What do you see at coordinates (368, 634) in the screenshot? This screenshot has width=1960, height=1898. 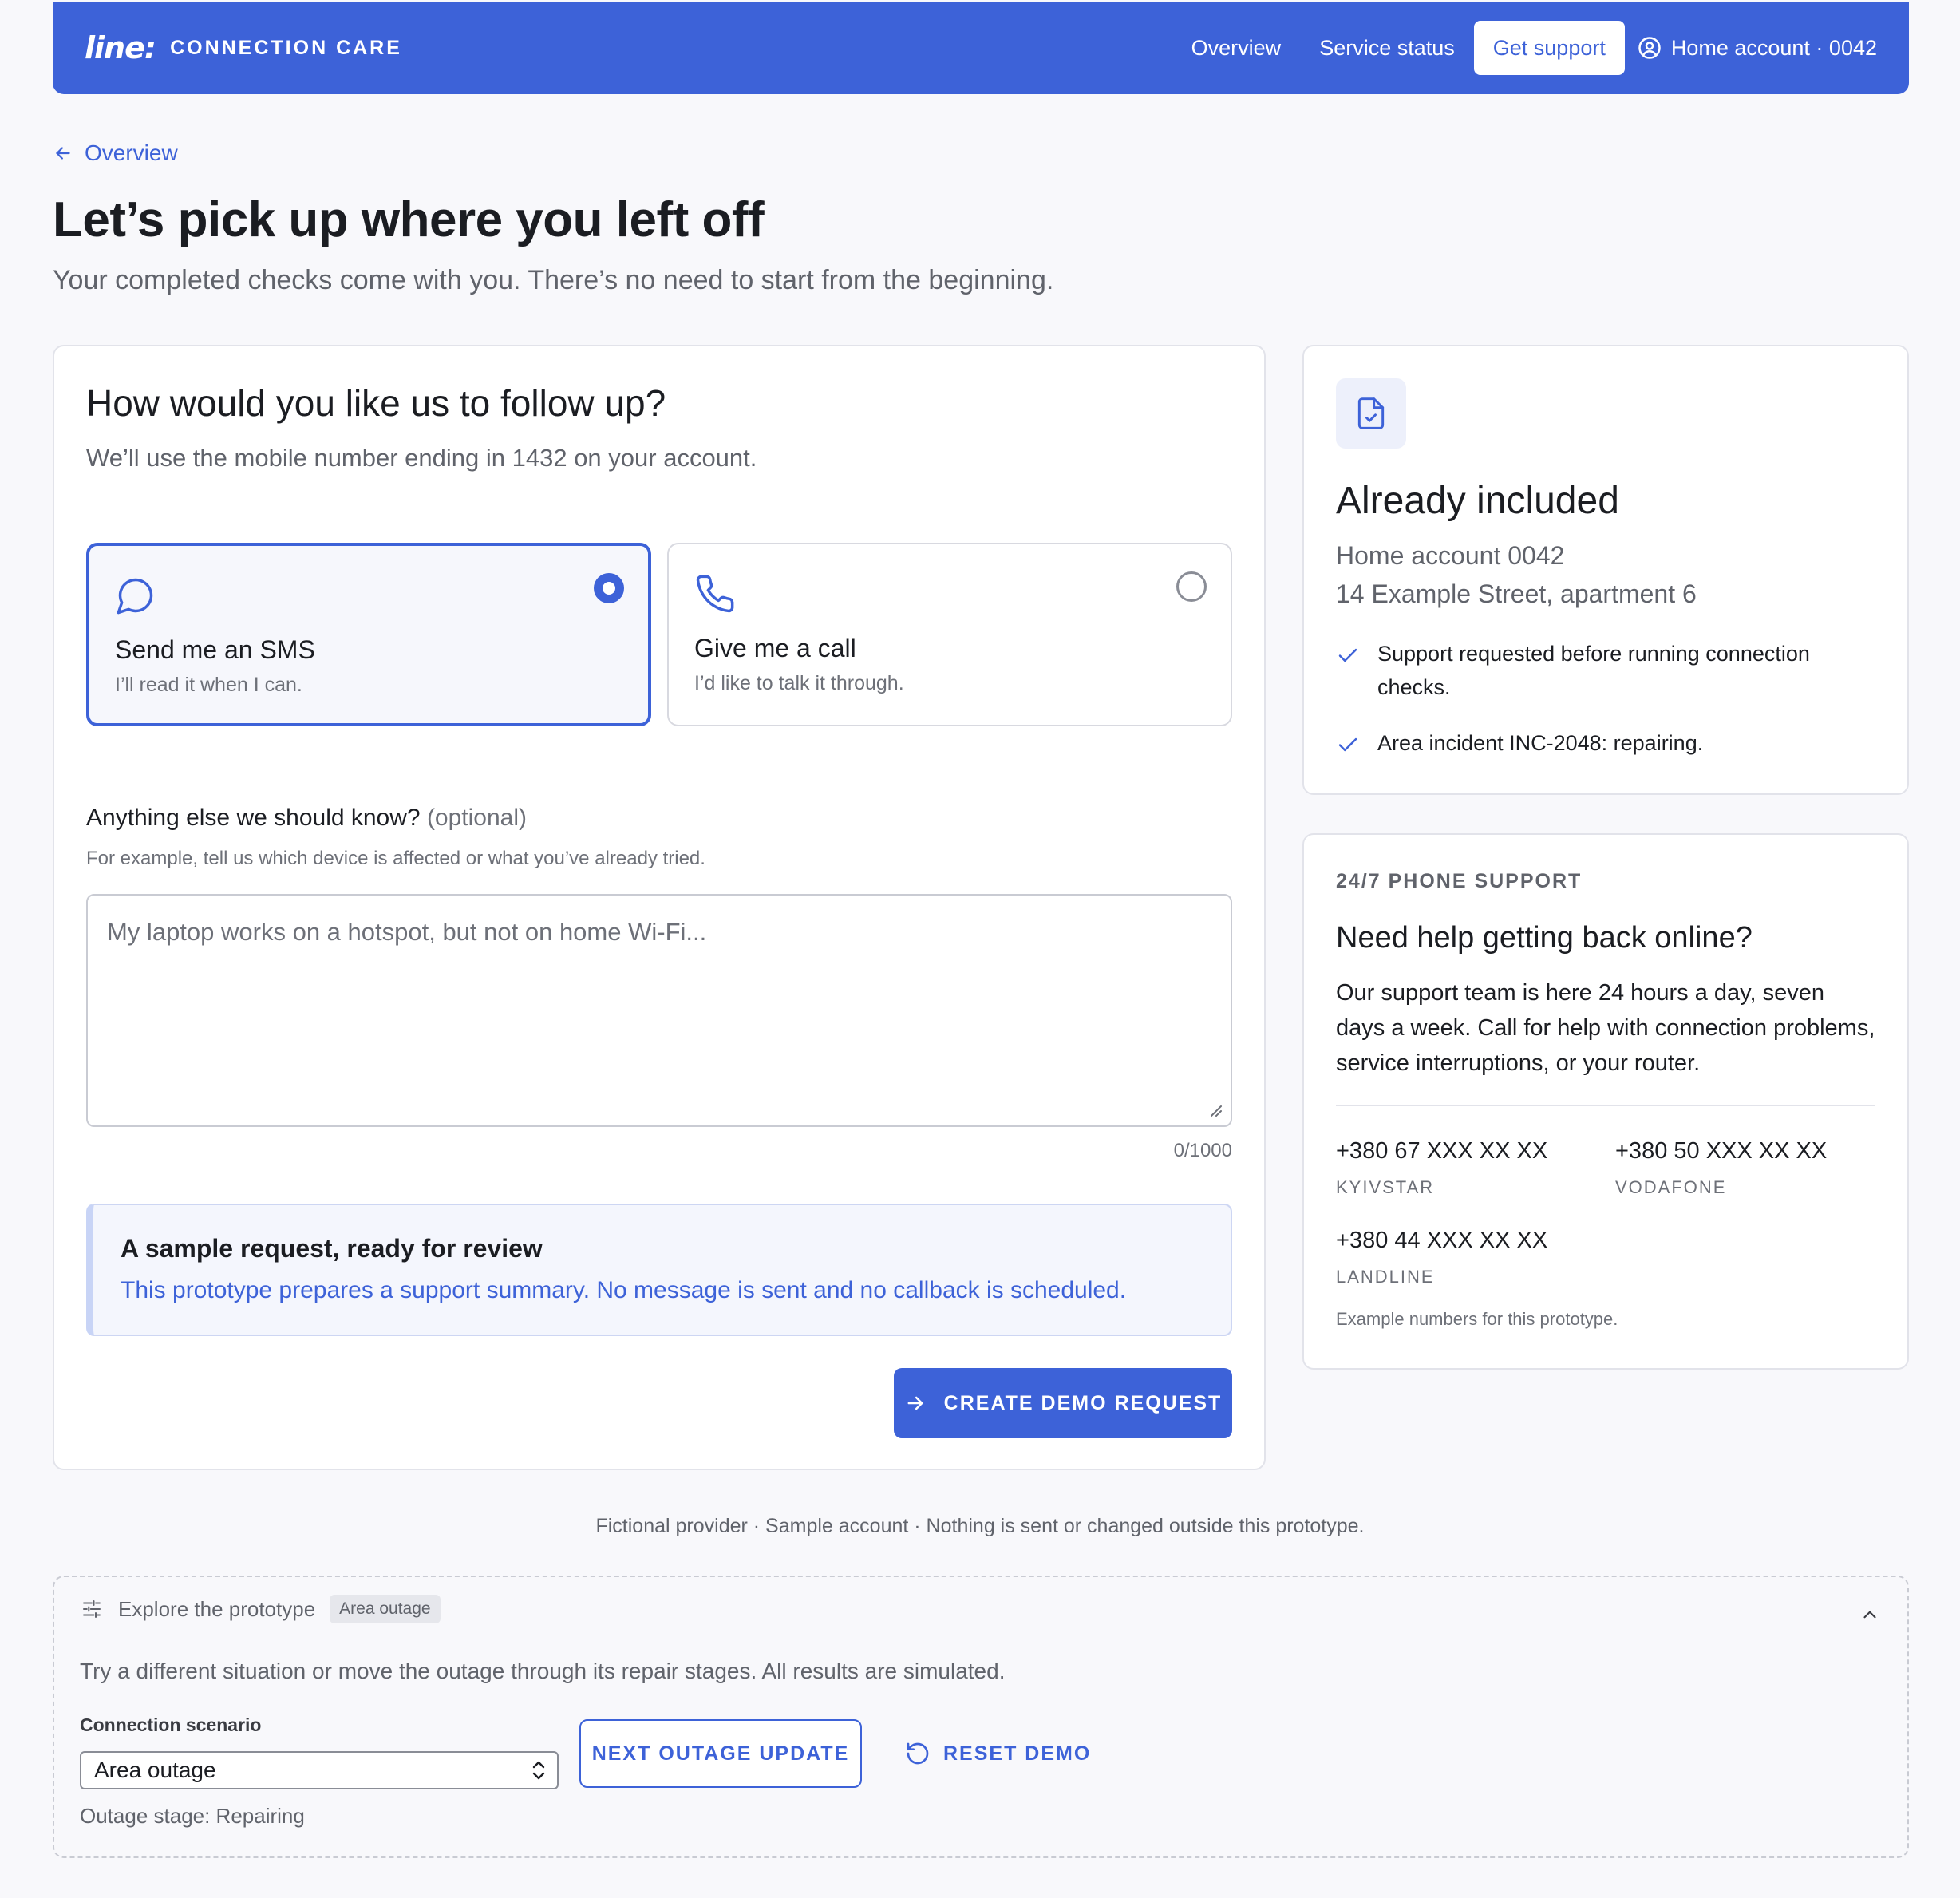 I see `option-sms: Send me an SMS I’ll read it when I can.` at bounding box center [368, 634].